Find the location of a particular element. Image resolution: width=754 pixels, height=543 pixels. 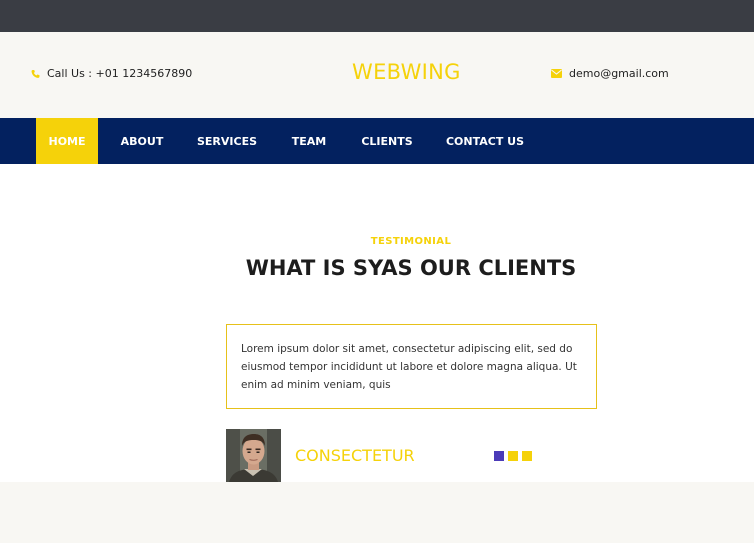

nav-team: TEAM is located at coordinates (309, 141).